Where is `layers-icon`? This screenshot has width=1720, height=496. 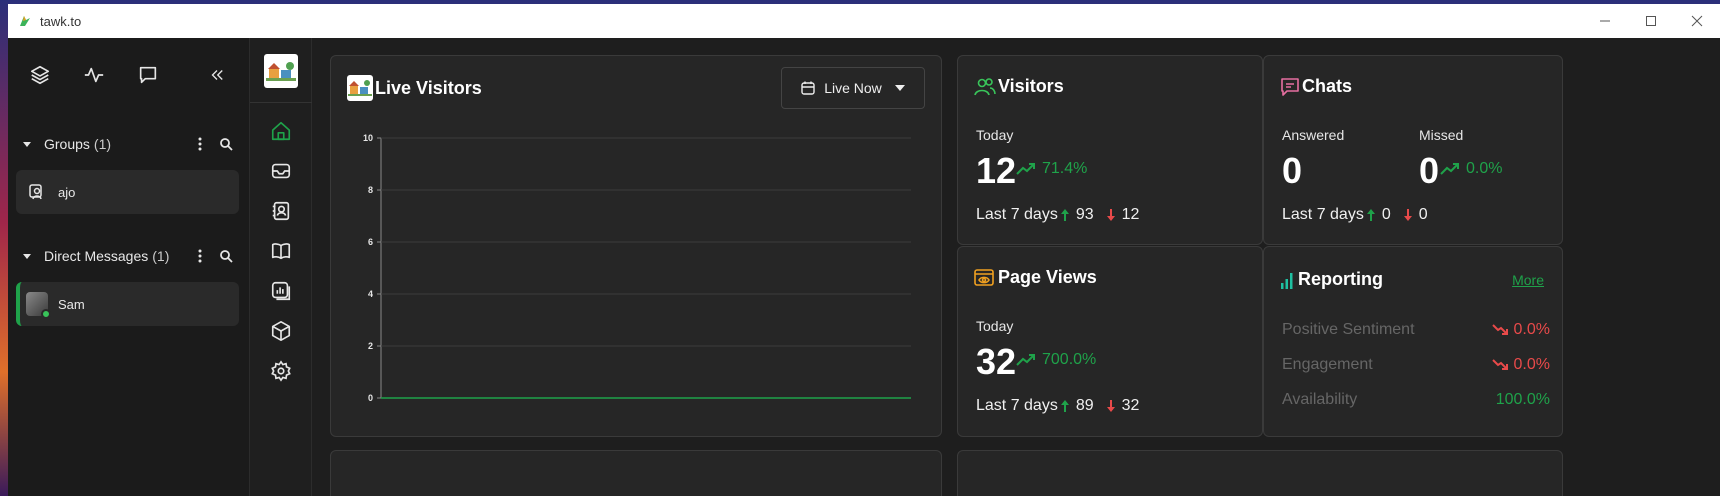 layers-icon is located at coordinates (40, 75).